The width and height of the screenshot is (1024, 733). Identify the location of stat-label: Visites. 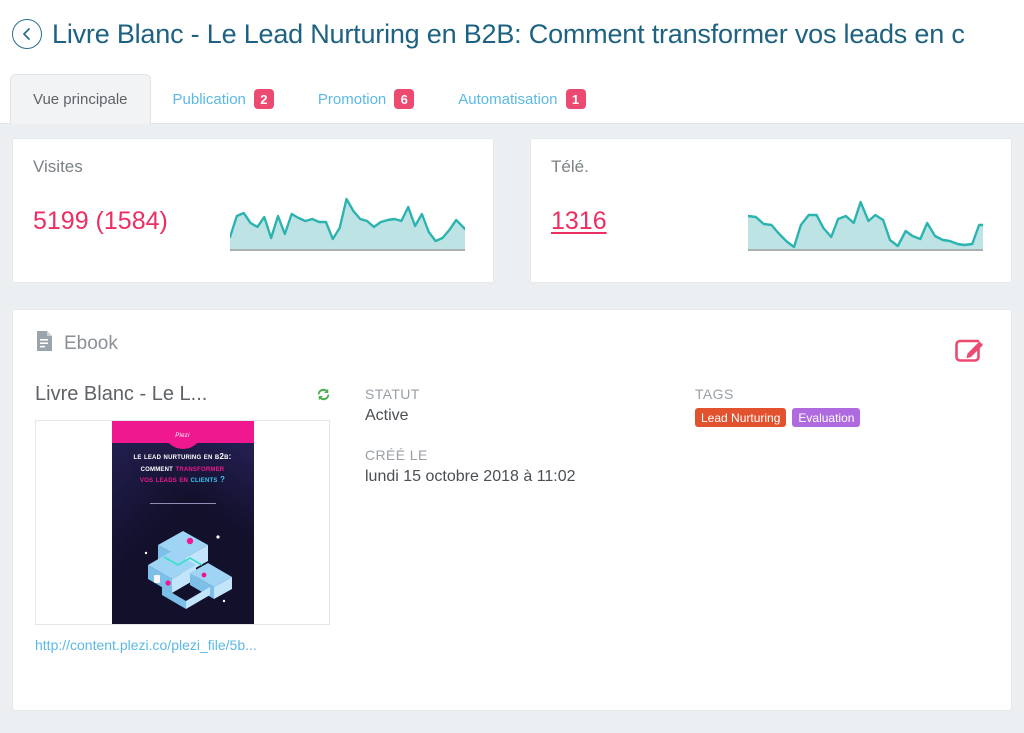
(58, 166).